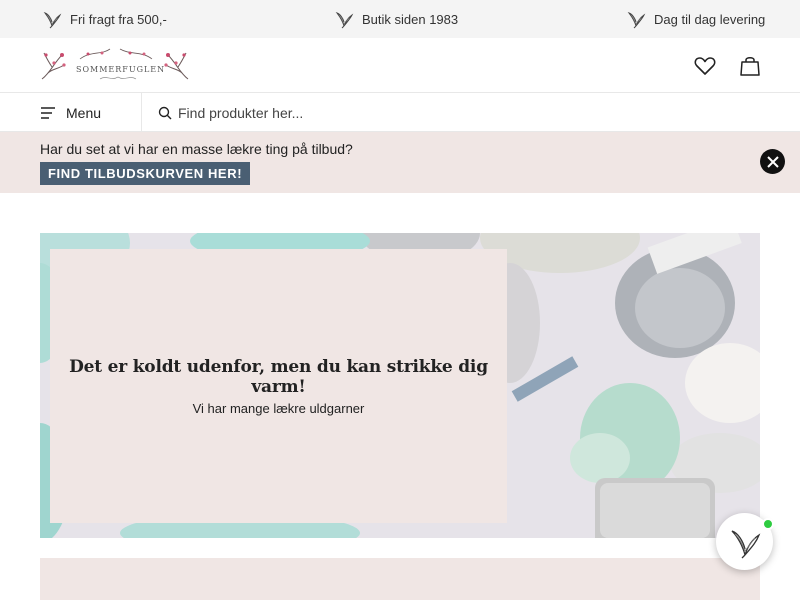 The width and height of the screenshot is (800, 600). I want to click on search-input, so click(428, 112).